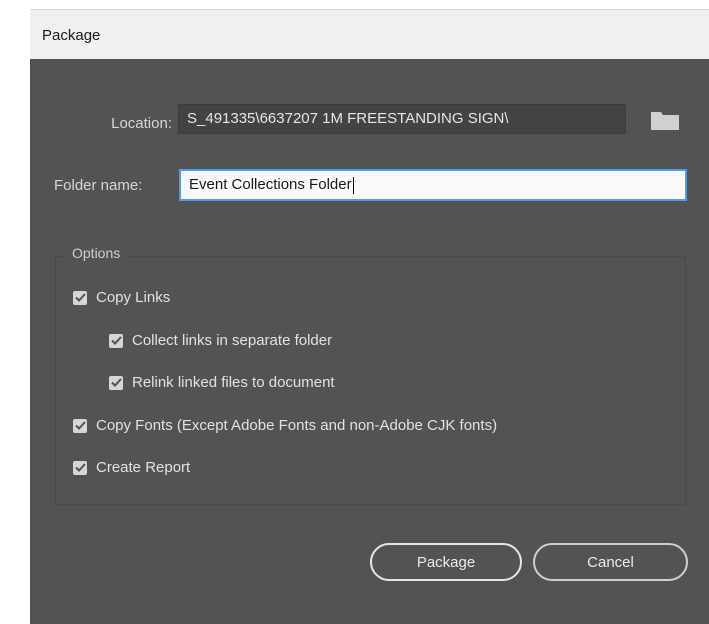 This screenshot has height=624, width=709. I want to click on create-report-label: Create Report, so click(143, 467).